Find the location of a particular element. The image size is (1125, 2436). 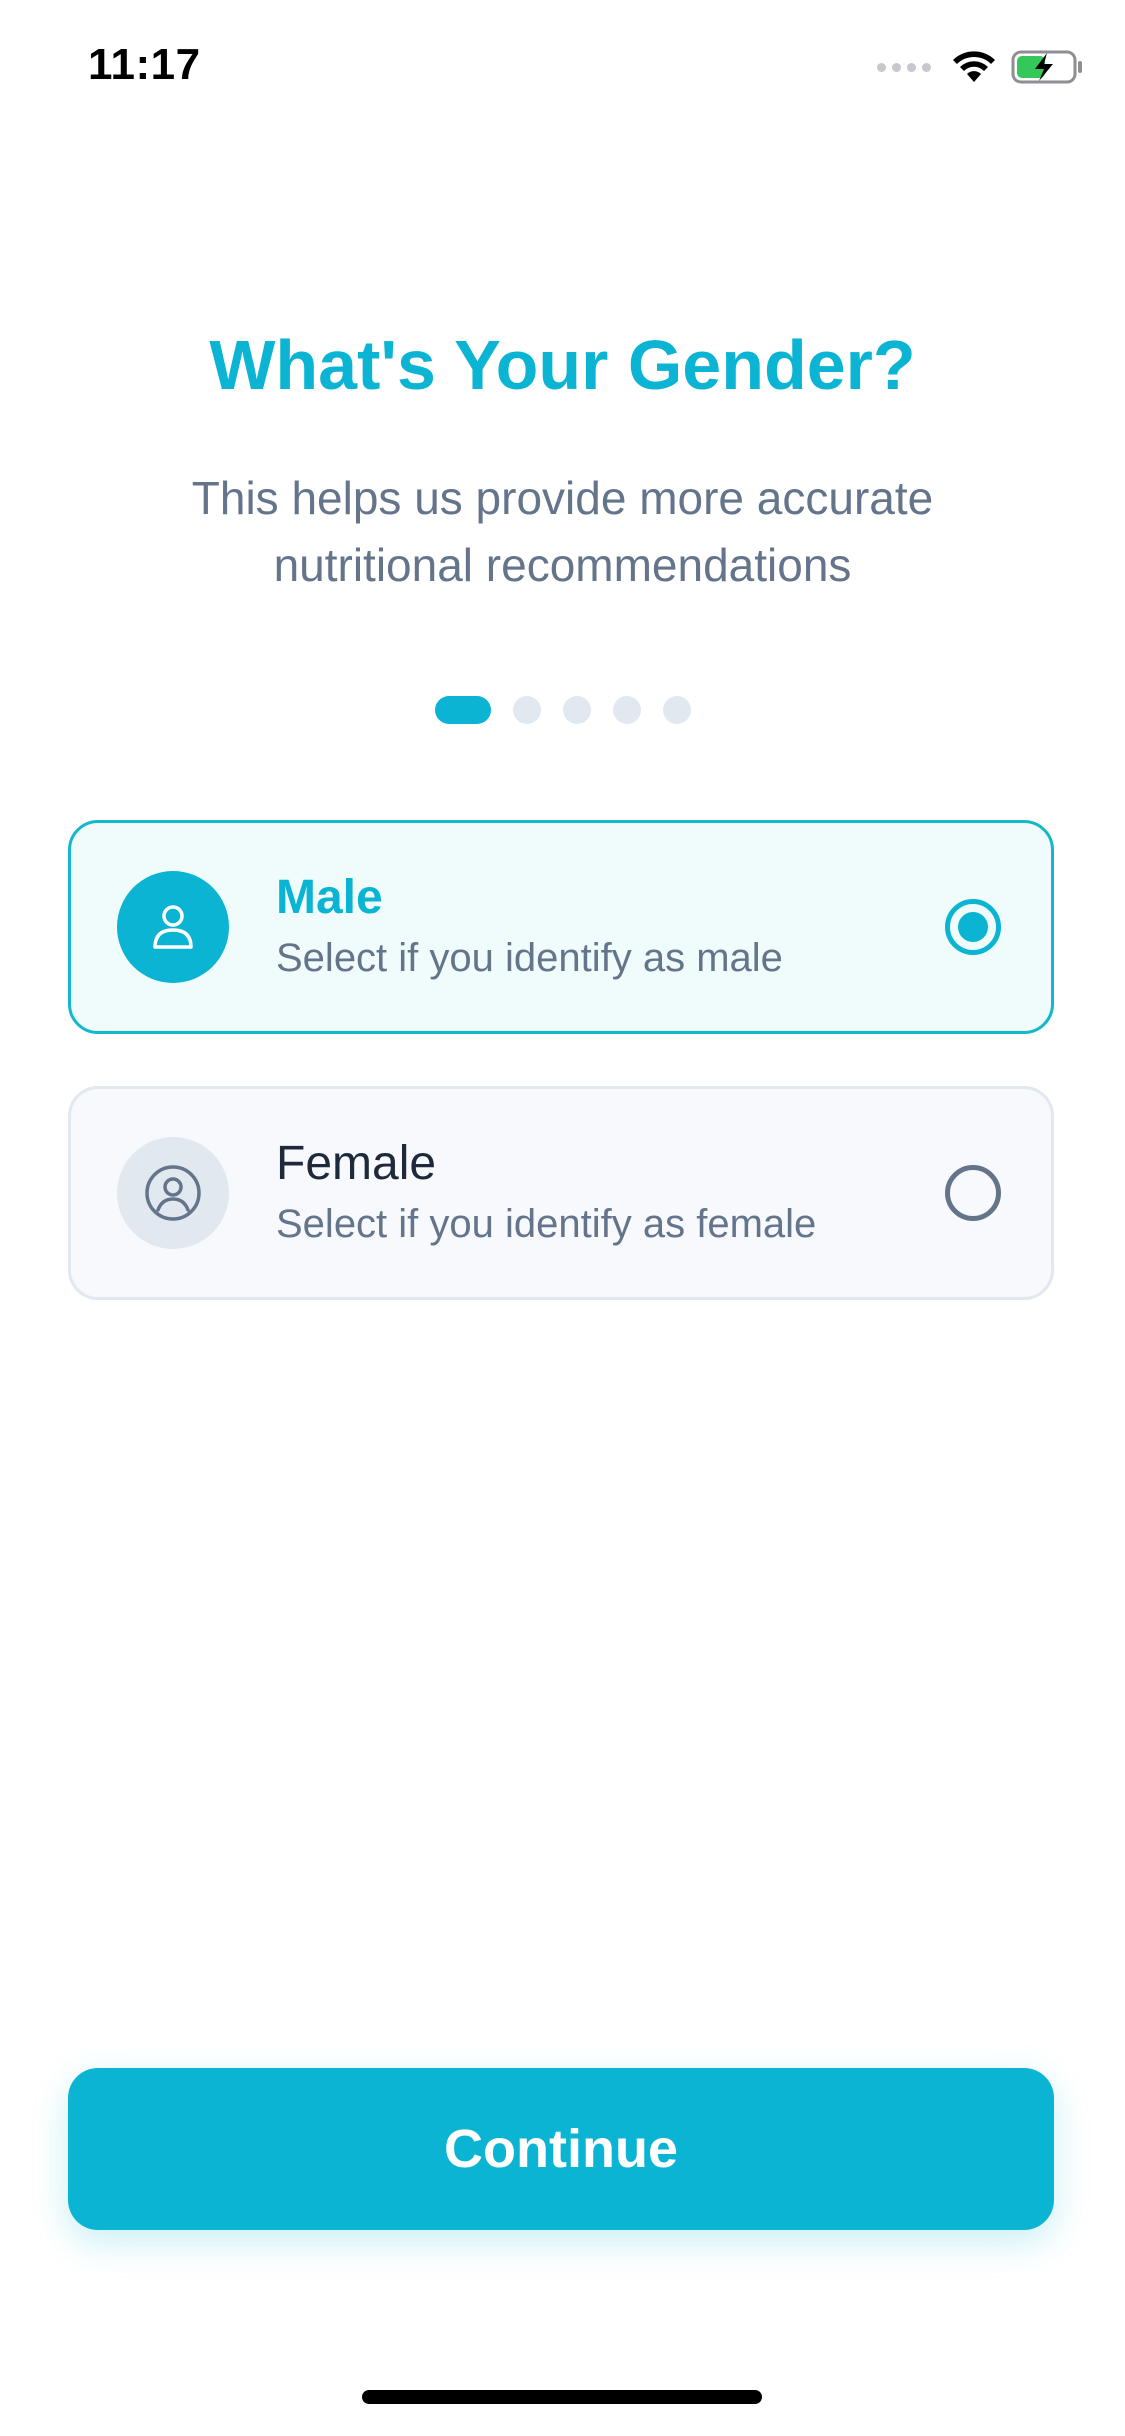

continue-button: Continue is located at coordinates (561, 2149).